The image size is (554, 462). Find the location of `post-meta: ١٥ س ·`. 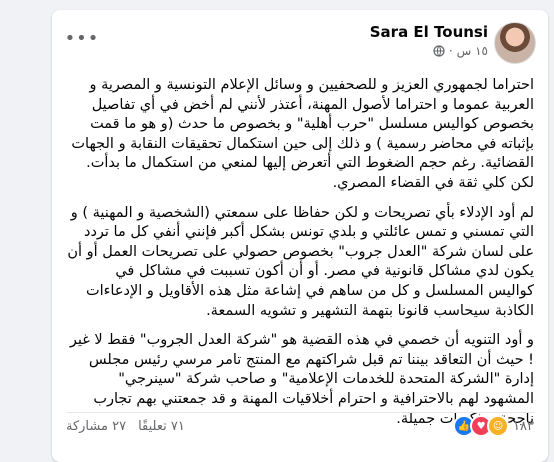

post-meta: ١٥ س · is located at coordinates (460, 51).